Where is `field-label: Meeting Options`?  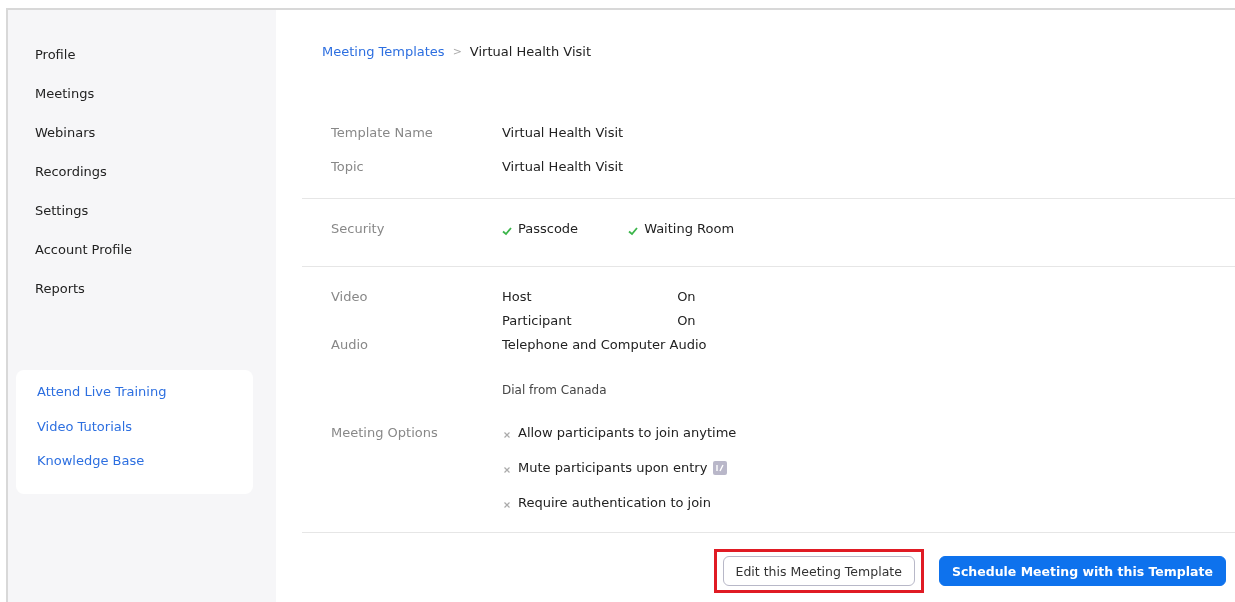
field-label: Meeting Options is located at coordinates (384, 432).